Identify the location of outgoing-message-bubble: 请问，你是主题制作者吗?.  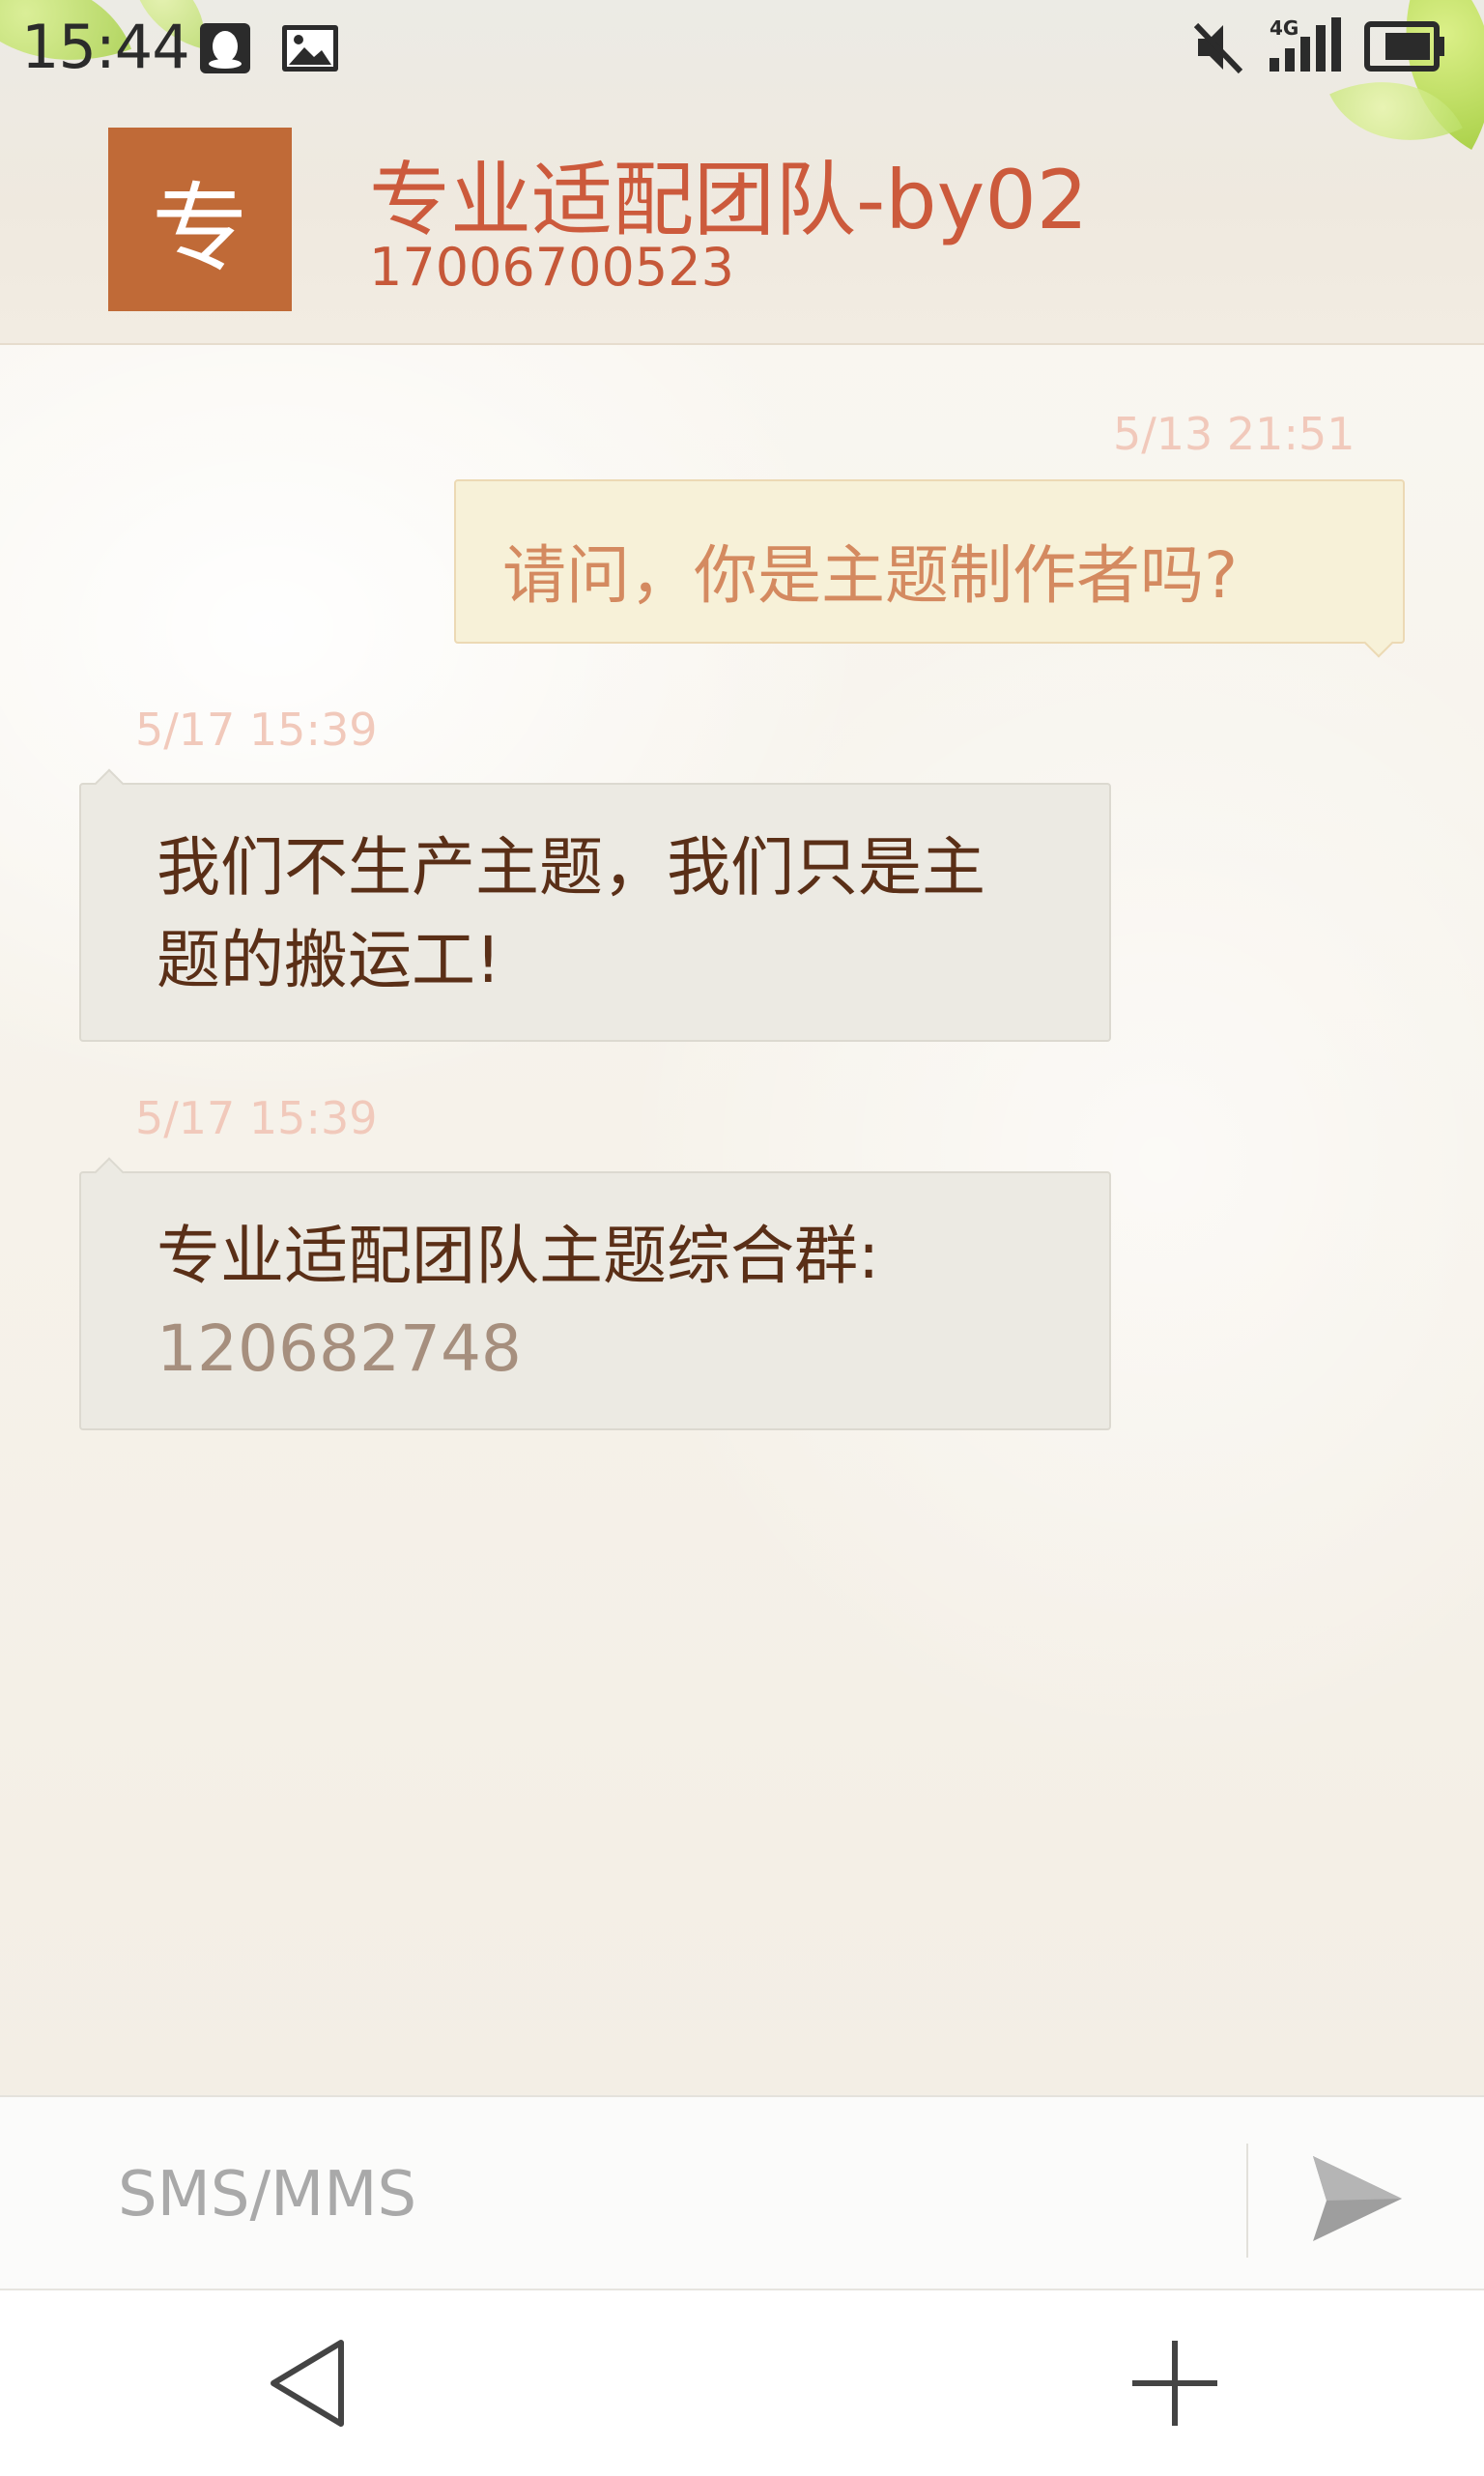
(929, 561).